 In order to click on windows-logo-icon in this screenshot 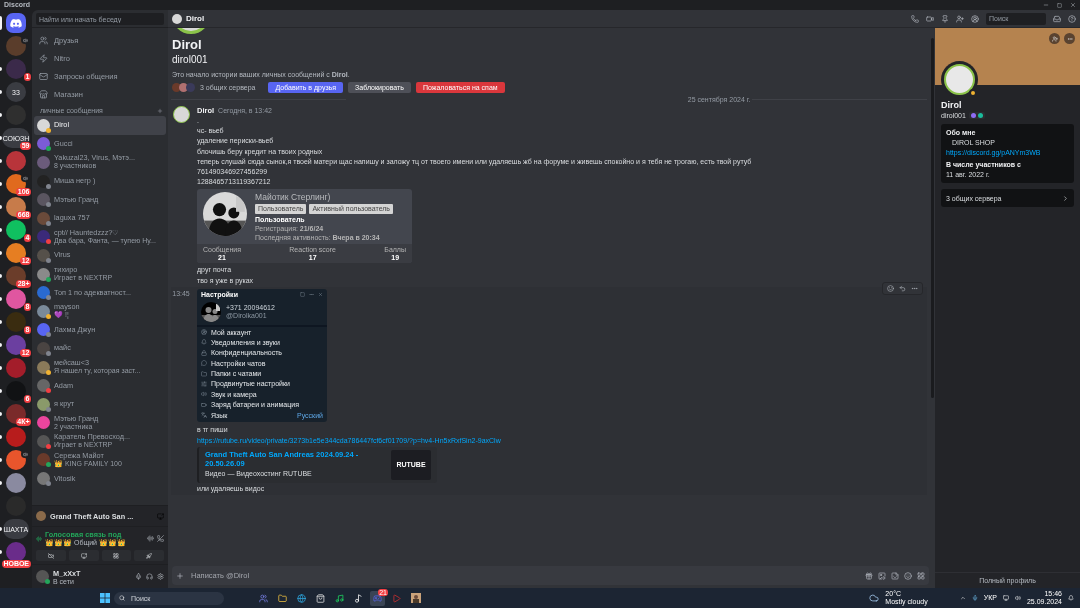, I will do `click(105, 598)`.